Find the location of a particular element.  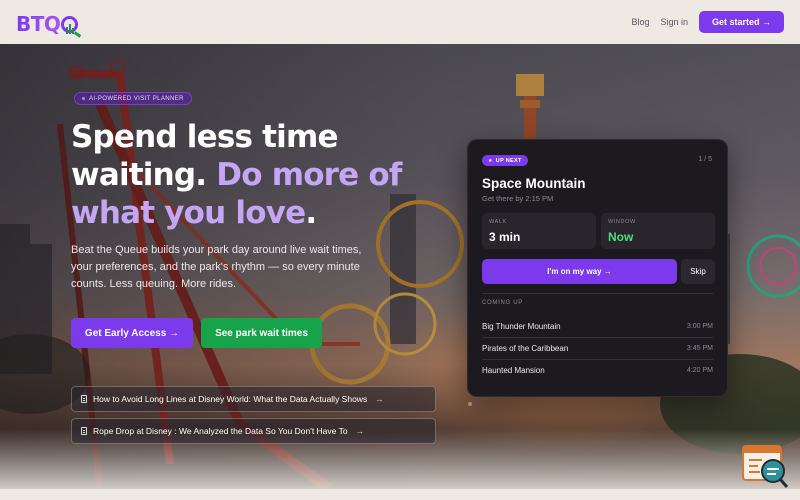

window-stat: WINDOW Now is located at coordinates (658, 231).